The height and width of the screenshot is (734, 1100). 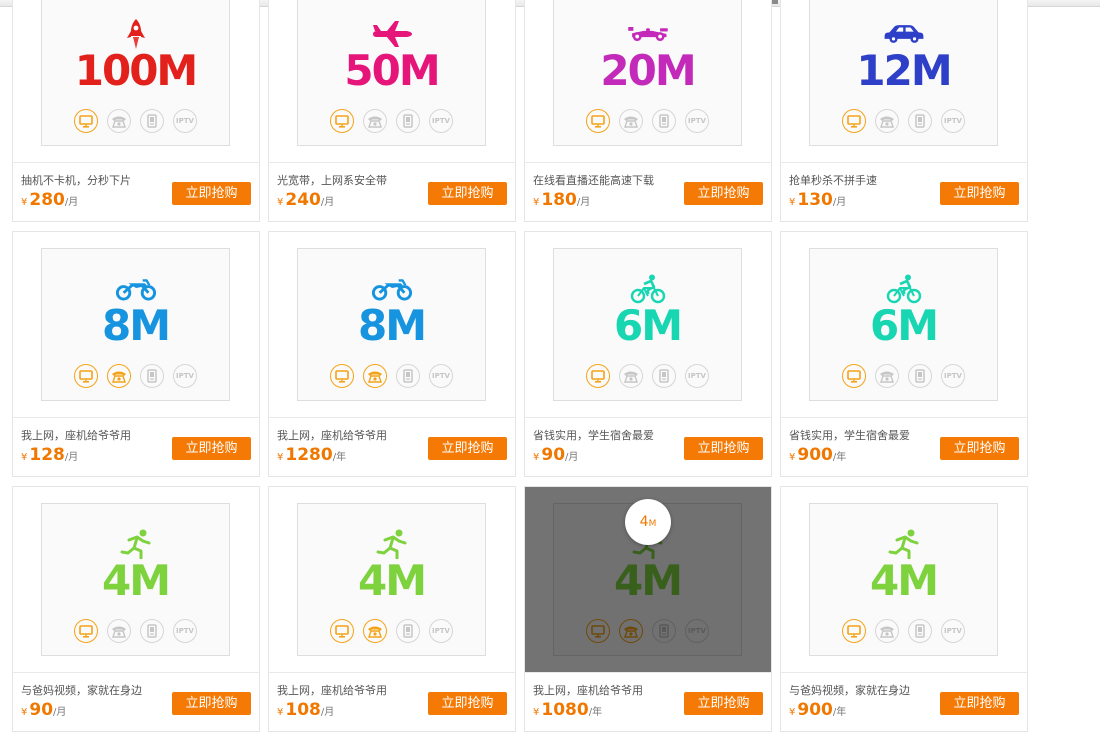 I want to click on plan-card-1: 100M IPTV 抽机不卡机，分秒下片 ¥280/月 立即抢购, so click(x=136, y=111).